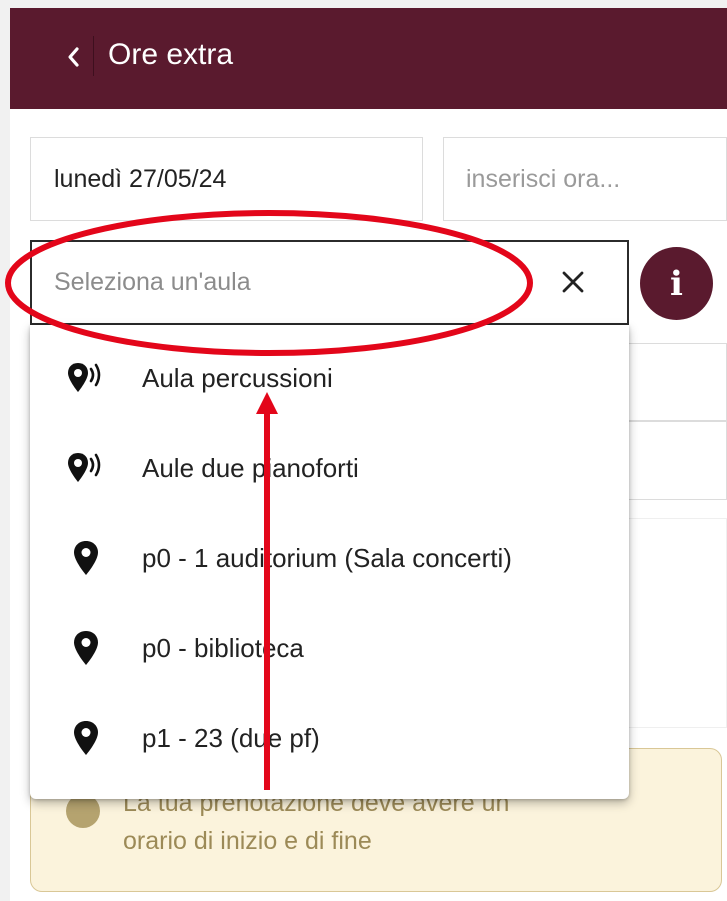  I want to click on dropdown-item-label: p1 - 23 (due pf), so click(231, 737).